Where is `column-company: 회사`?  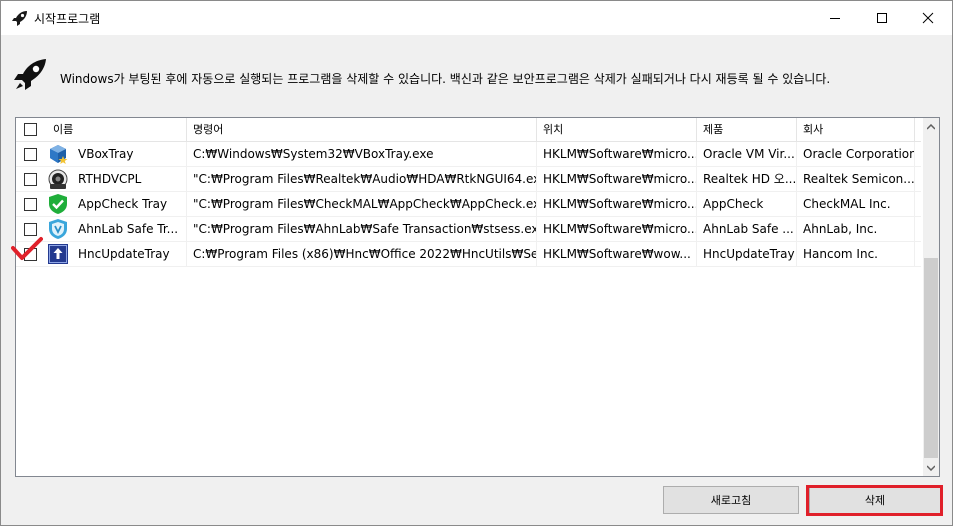 column-company: 회사 is located at coordinates (856, 130).